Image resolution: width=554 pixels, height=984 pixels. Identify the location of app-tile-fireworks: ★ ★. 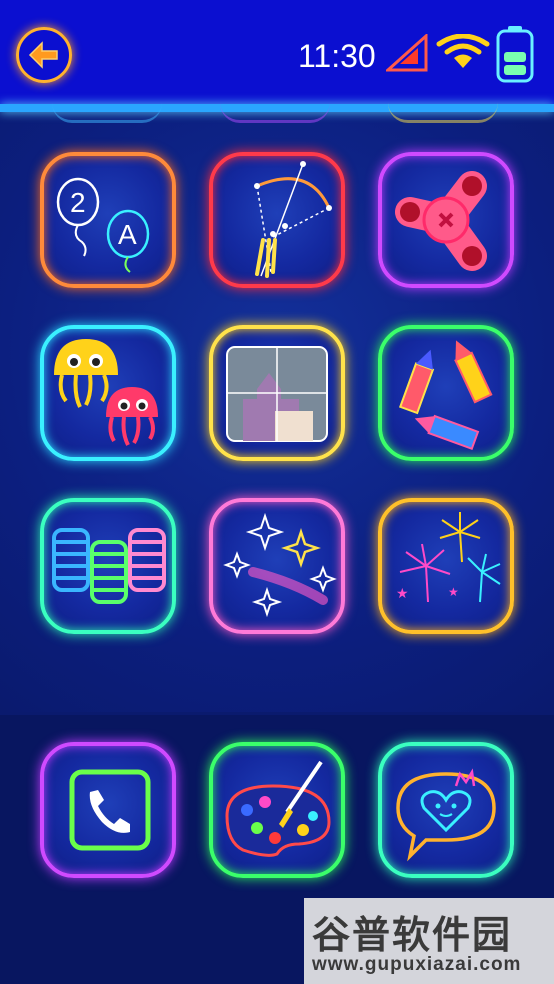
(446, 566).